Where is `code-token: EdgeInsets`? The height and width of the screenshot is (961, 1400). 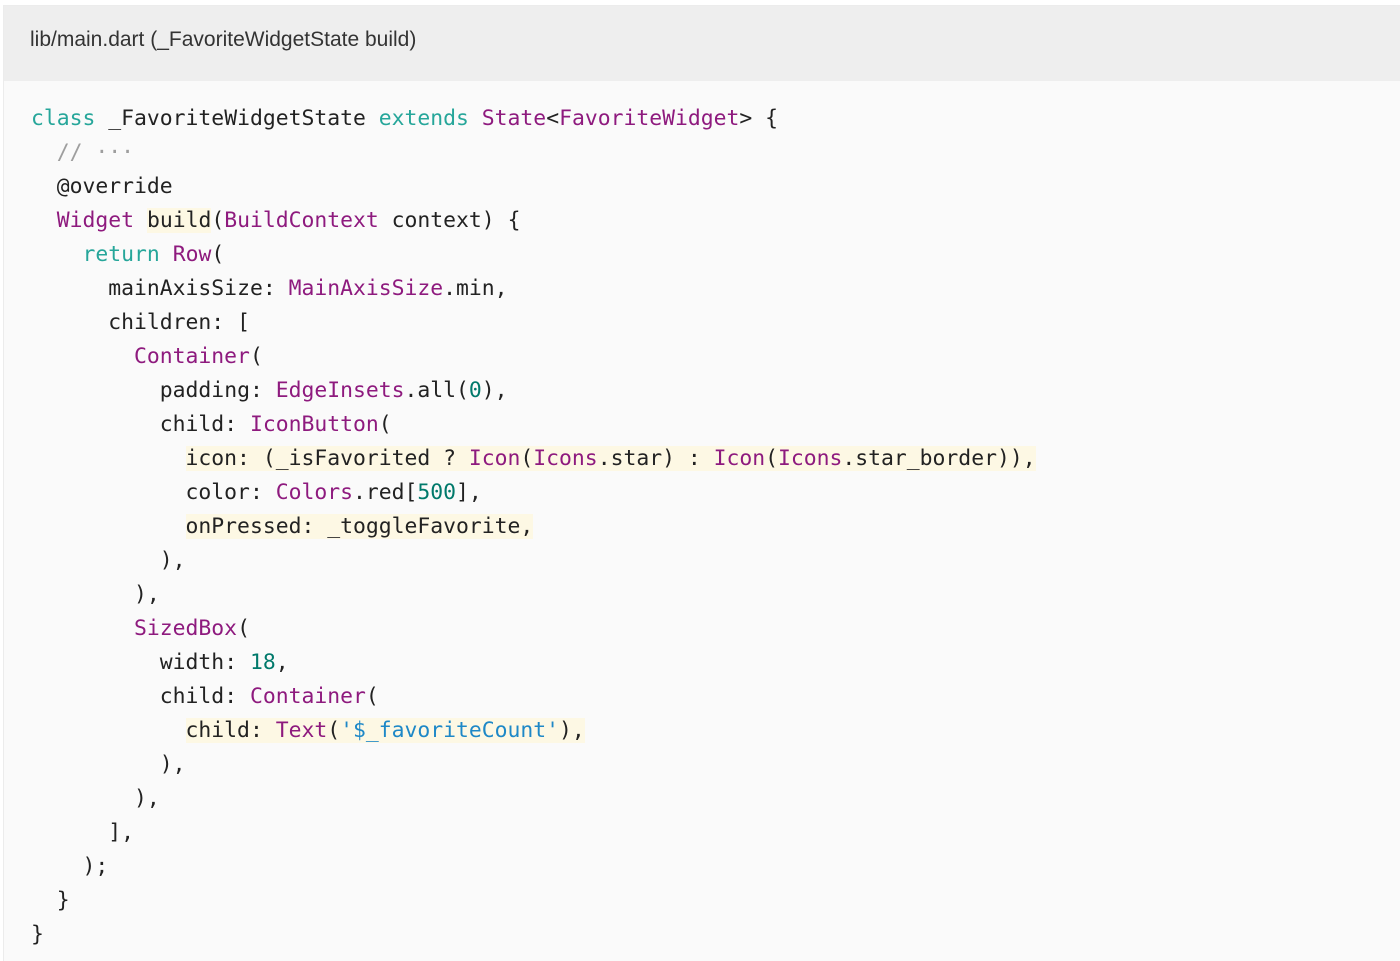 code-token: EdgeInsets is located at coordinates (340, 390).